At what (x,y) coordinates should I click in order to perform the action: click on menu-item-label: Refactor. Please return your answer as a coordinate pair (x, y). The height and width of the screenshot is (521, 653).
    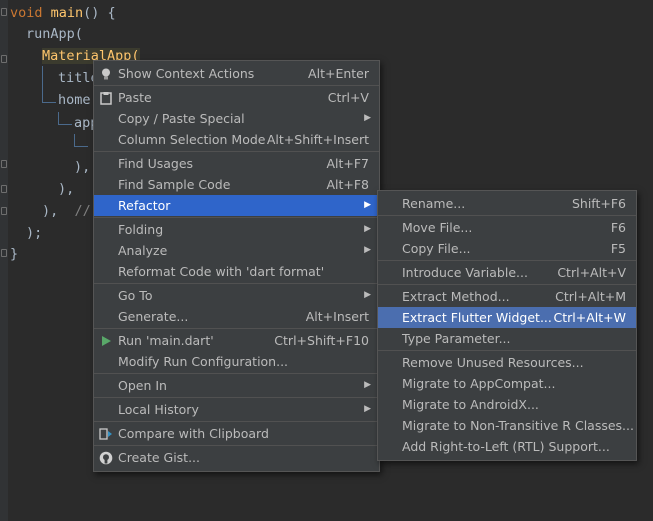
    Looking at the image, I should click on (144, 205).